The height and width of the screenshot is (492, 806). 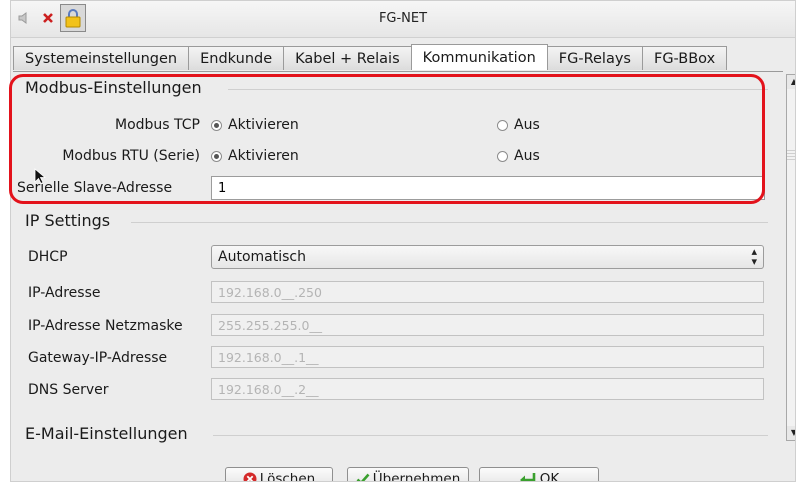 What do you see at coordinates (287, 476) in the screenshot?
I see `delete-button-label: Löschen` at bounding box center [287, 476].